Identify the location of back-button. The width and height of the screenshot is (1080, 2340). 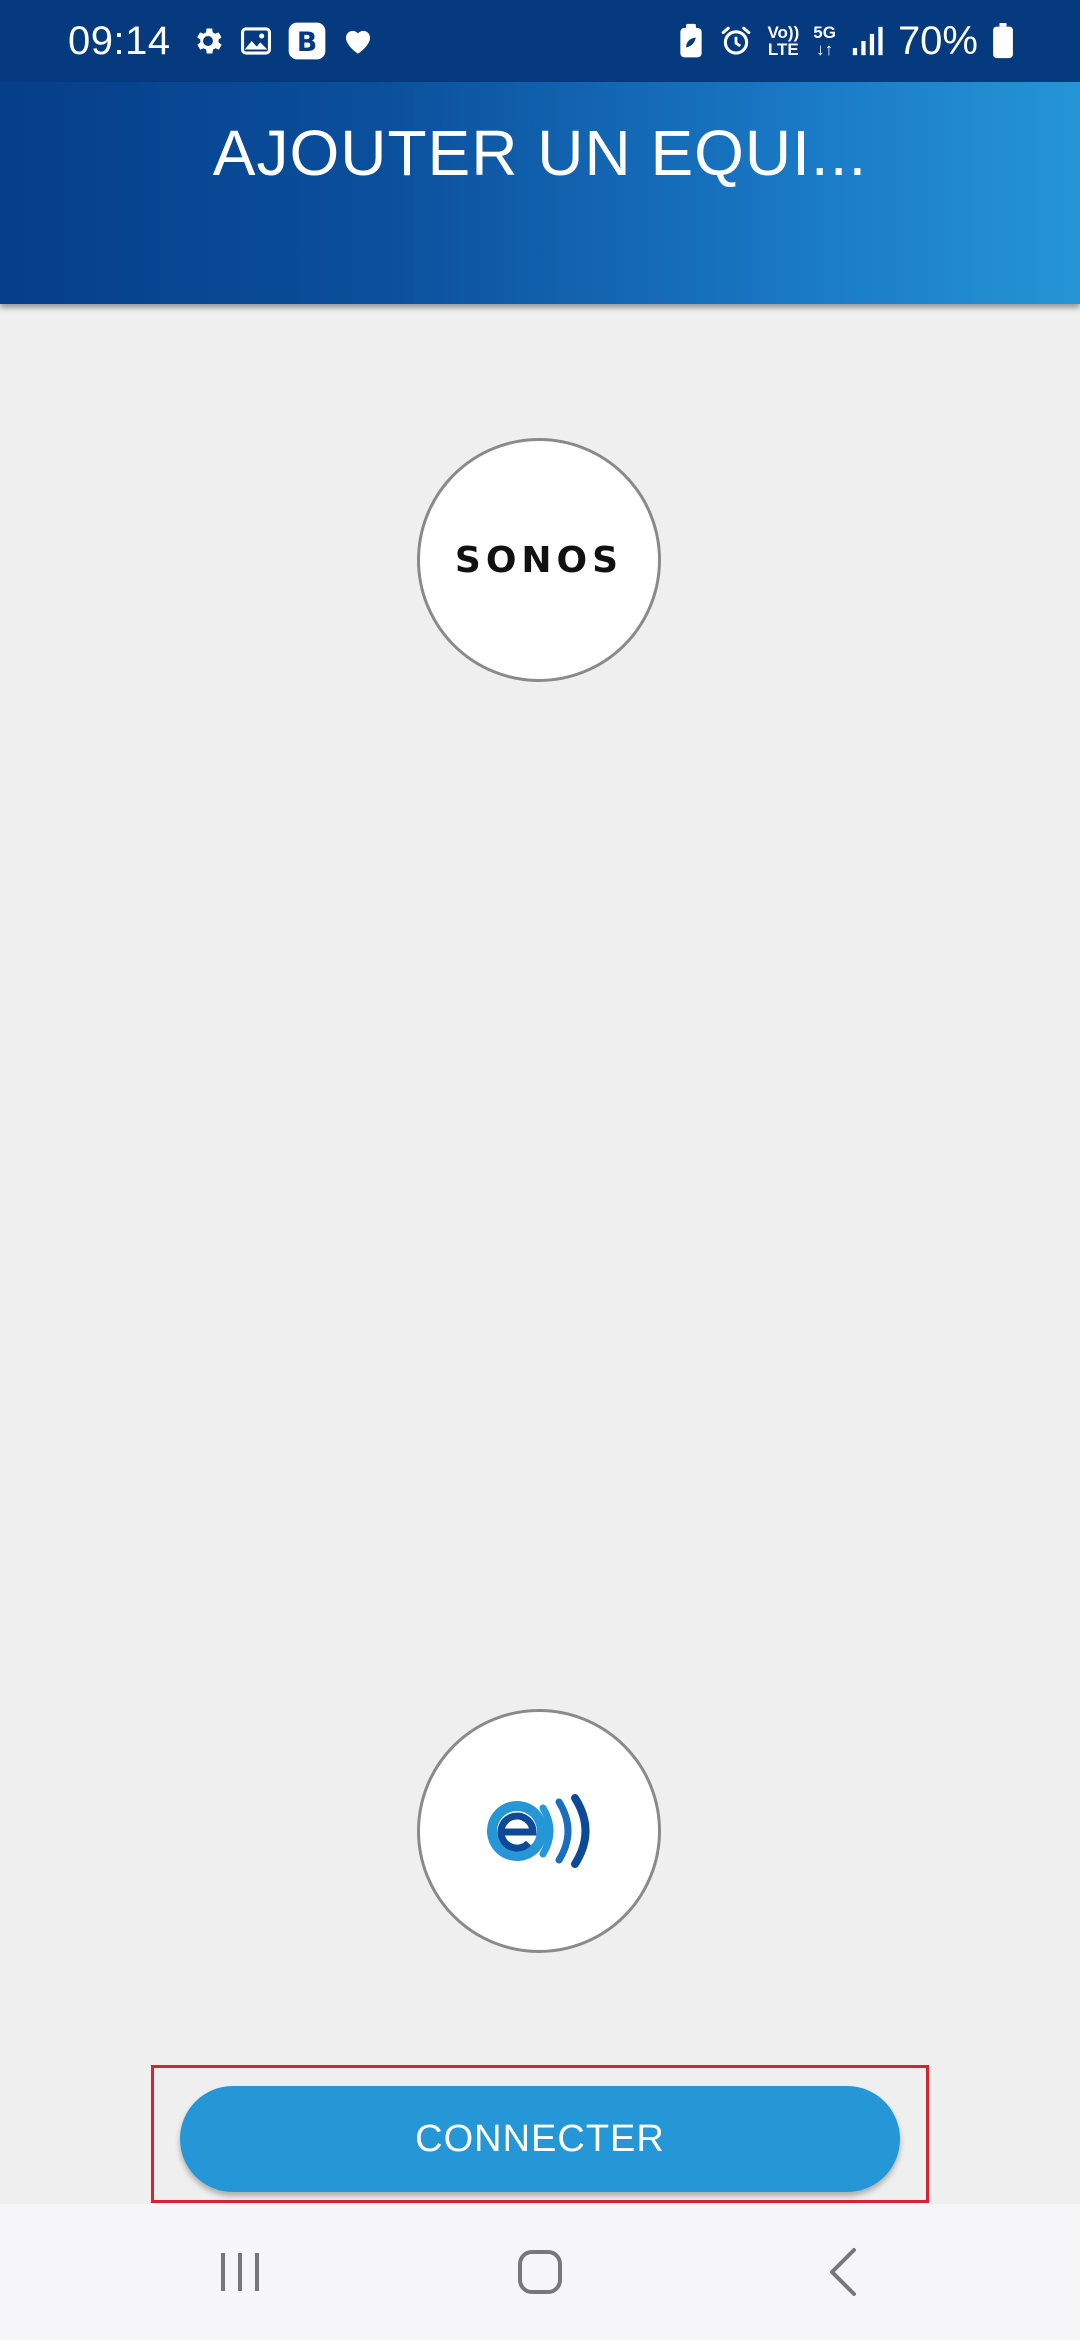
(844, 2272).